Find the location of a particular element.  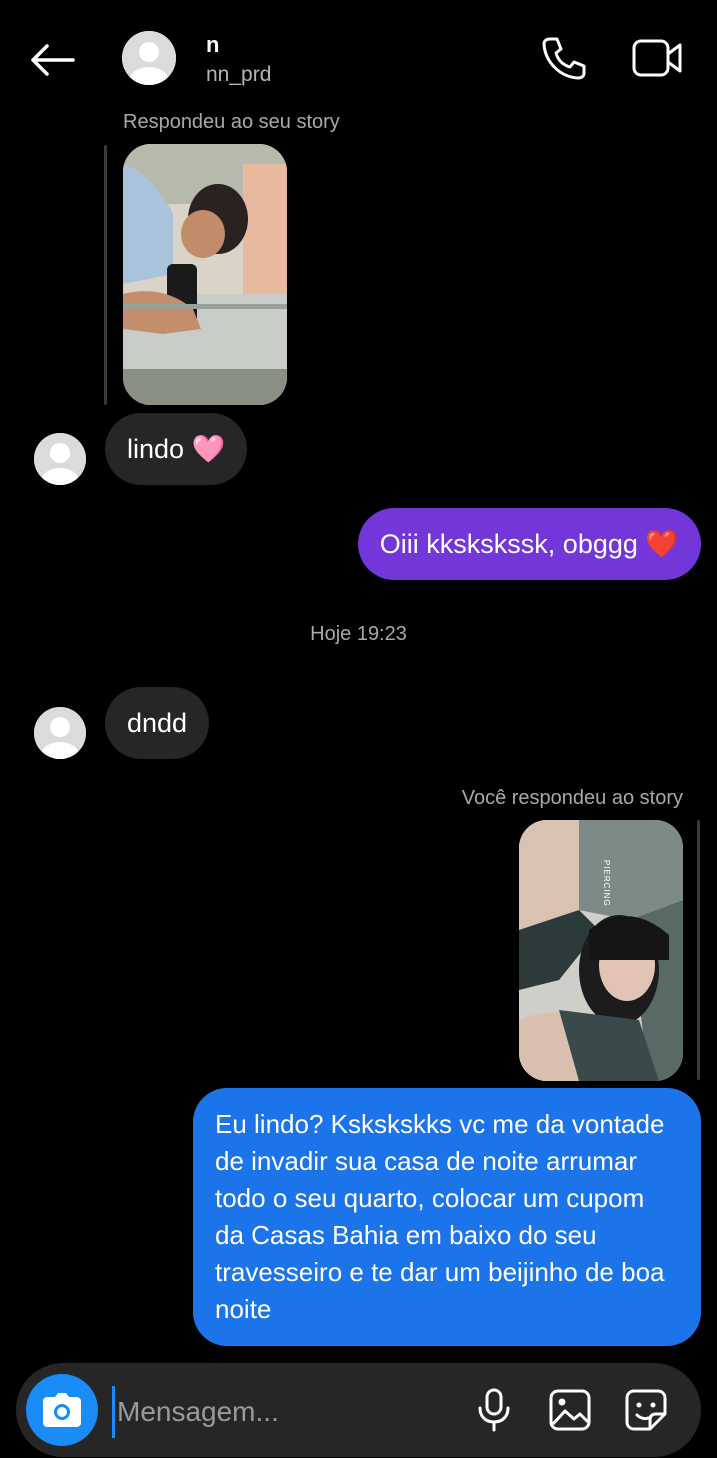

gallery-button is located at coordinates (570, 1410).